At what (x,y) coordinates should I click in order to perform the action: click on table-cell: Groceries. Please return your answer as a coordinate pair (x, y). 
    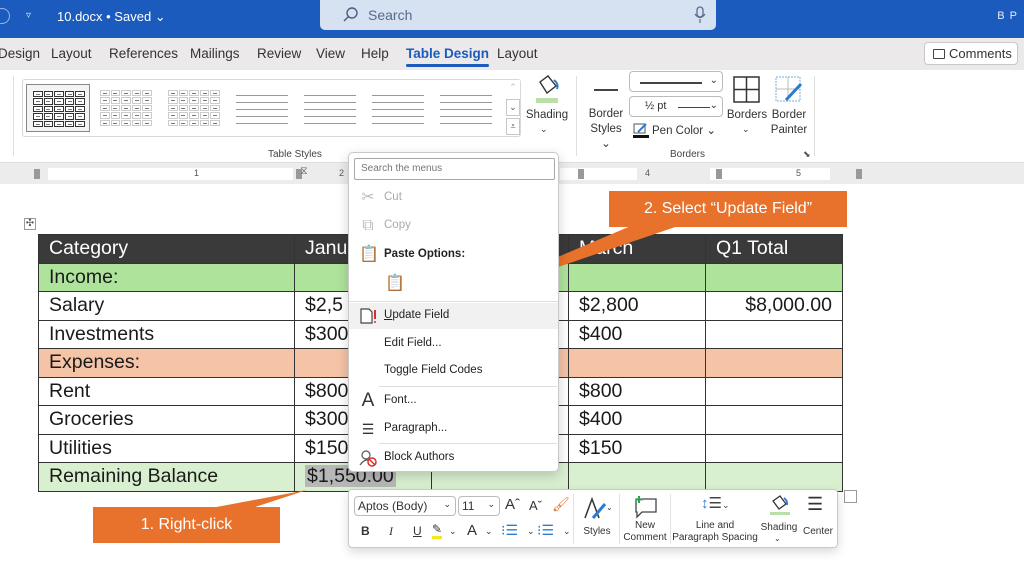
    Looking at the image, I should click on (166, 420).